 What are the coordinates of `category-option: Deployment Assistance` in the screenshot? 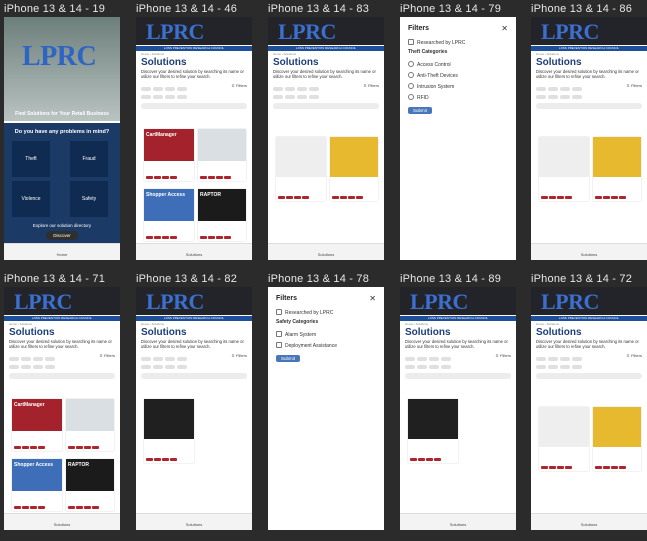 It's located at (306, 345).